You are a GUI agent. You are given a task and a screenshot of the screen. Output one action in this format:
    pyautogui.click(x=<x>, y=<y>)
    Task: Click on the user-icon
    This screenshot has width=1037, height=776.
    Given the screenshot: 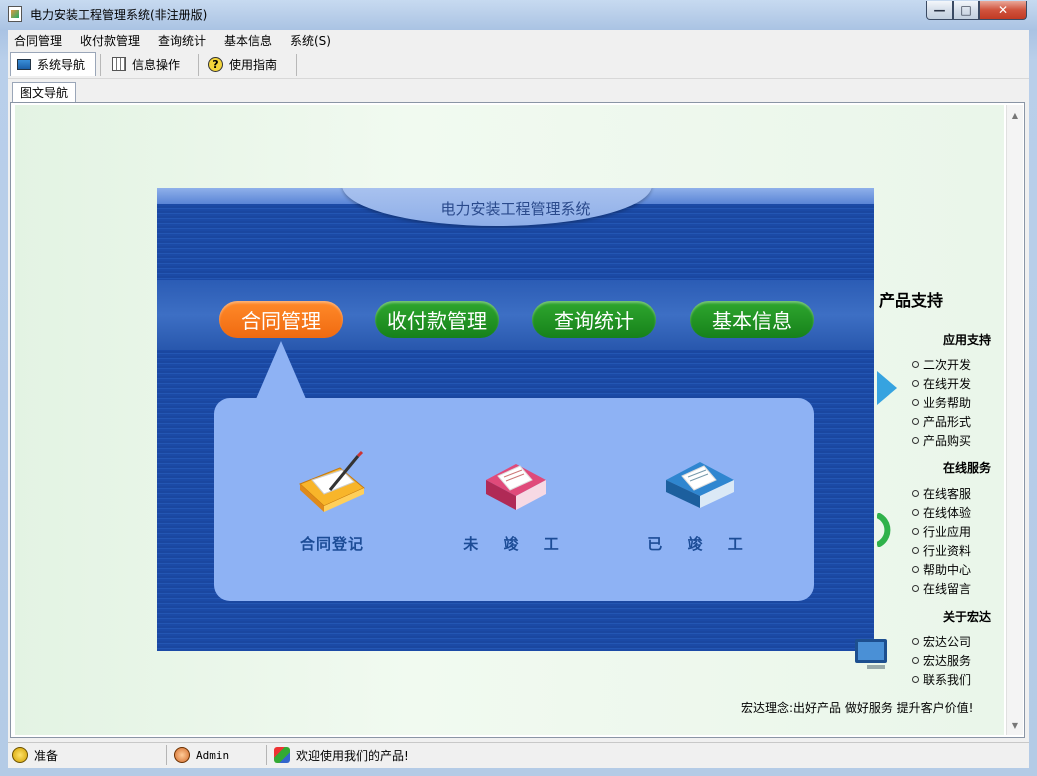 What is the action you would take?
    pyautogui.click(x=182, y=755)
    